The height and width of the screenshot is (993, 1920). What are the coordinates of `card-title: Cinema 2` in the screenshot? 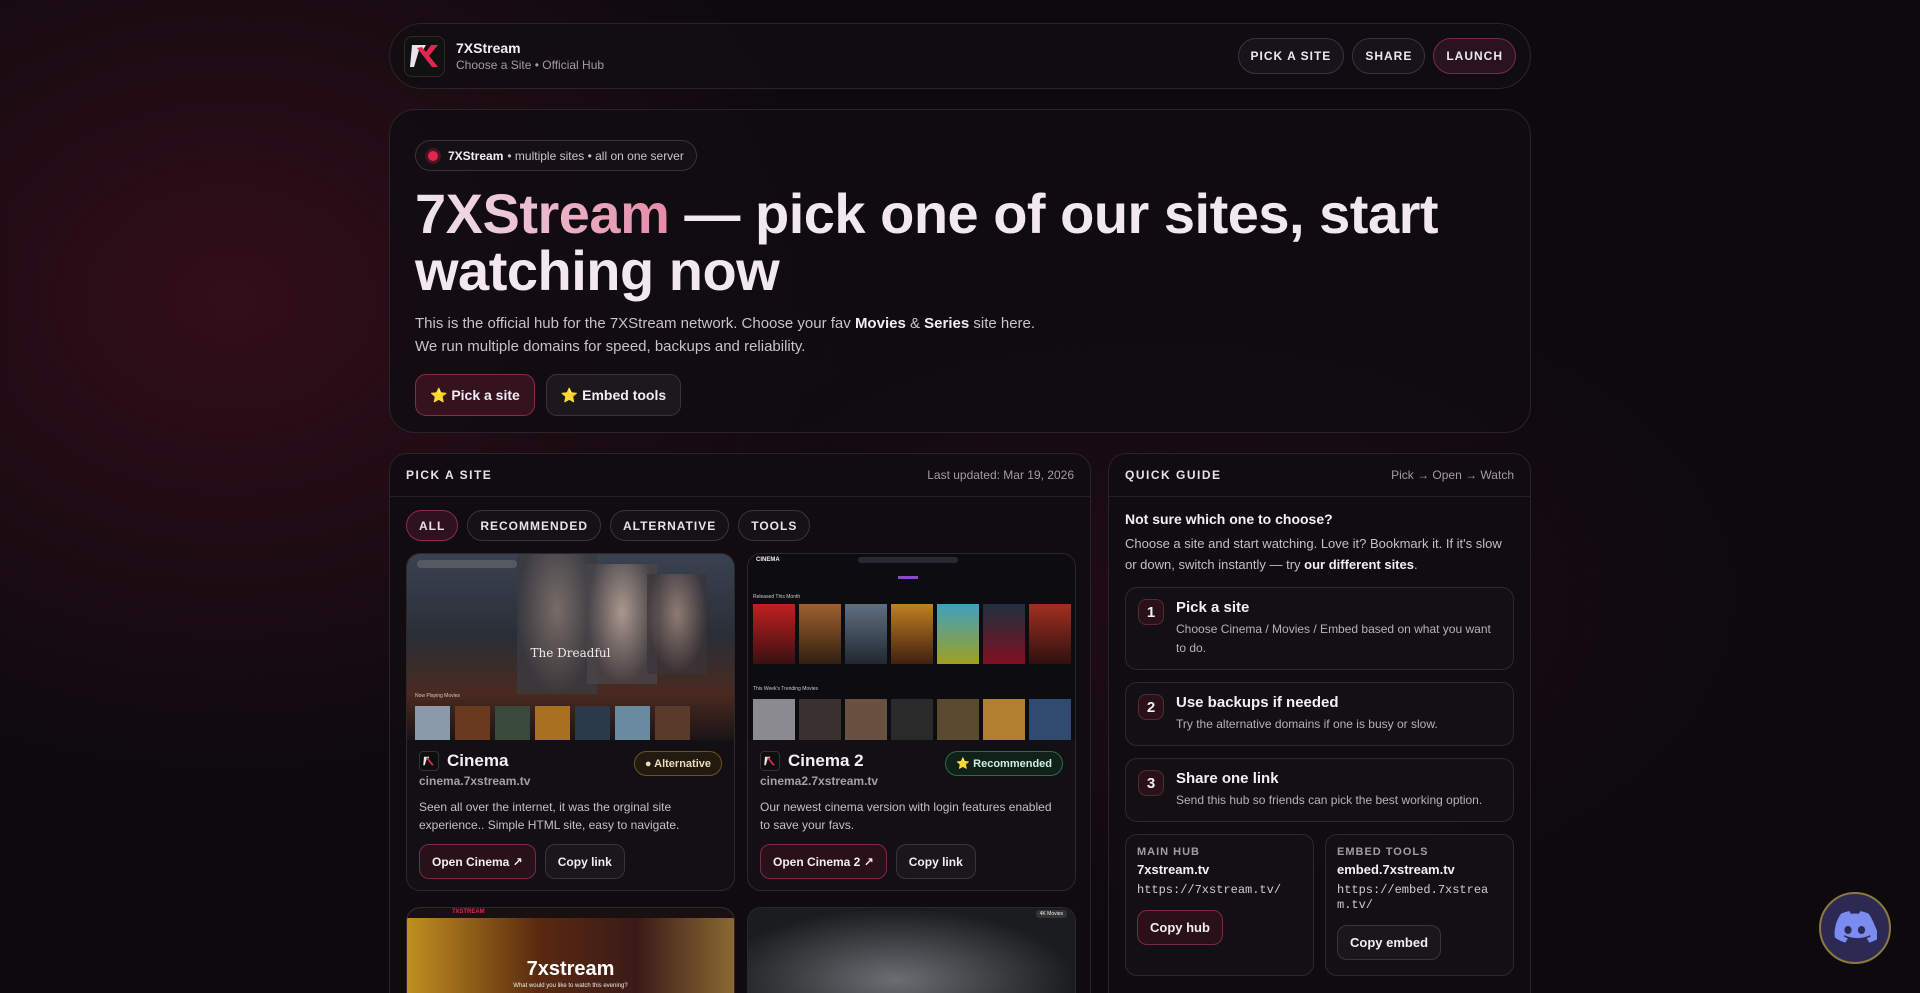 It's located at (819, 761).